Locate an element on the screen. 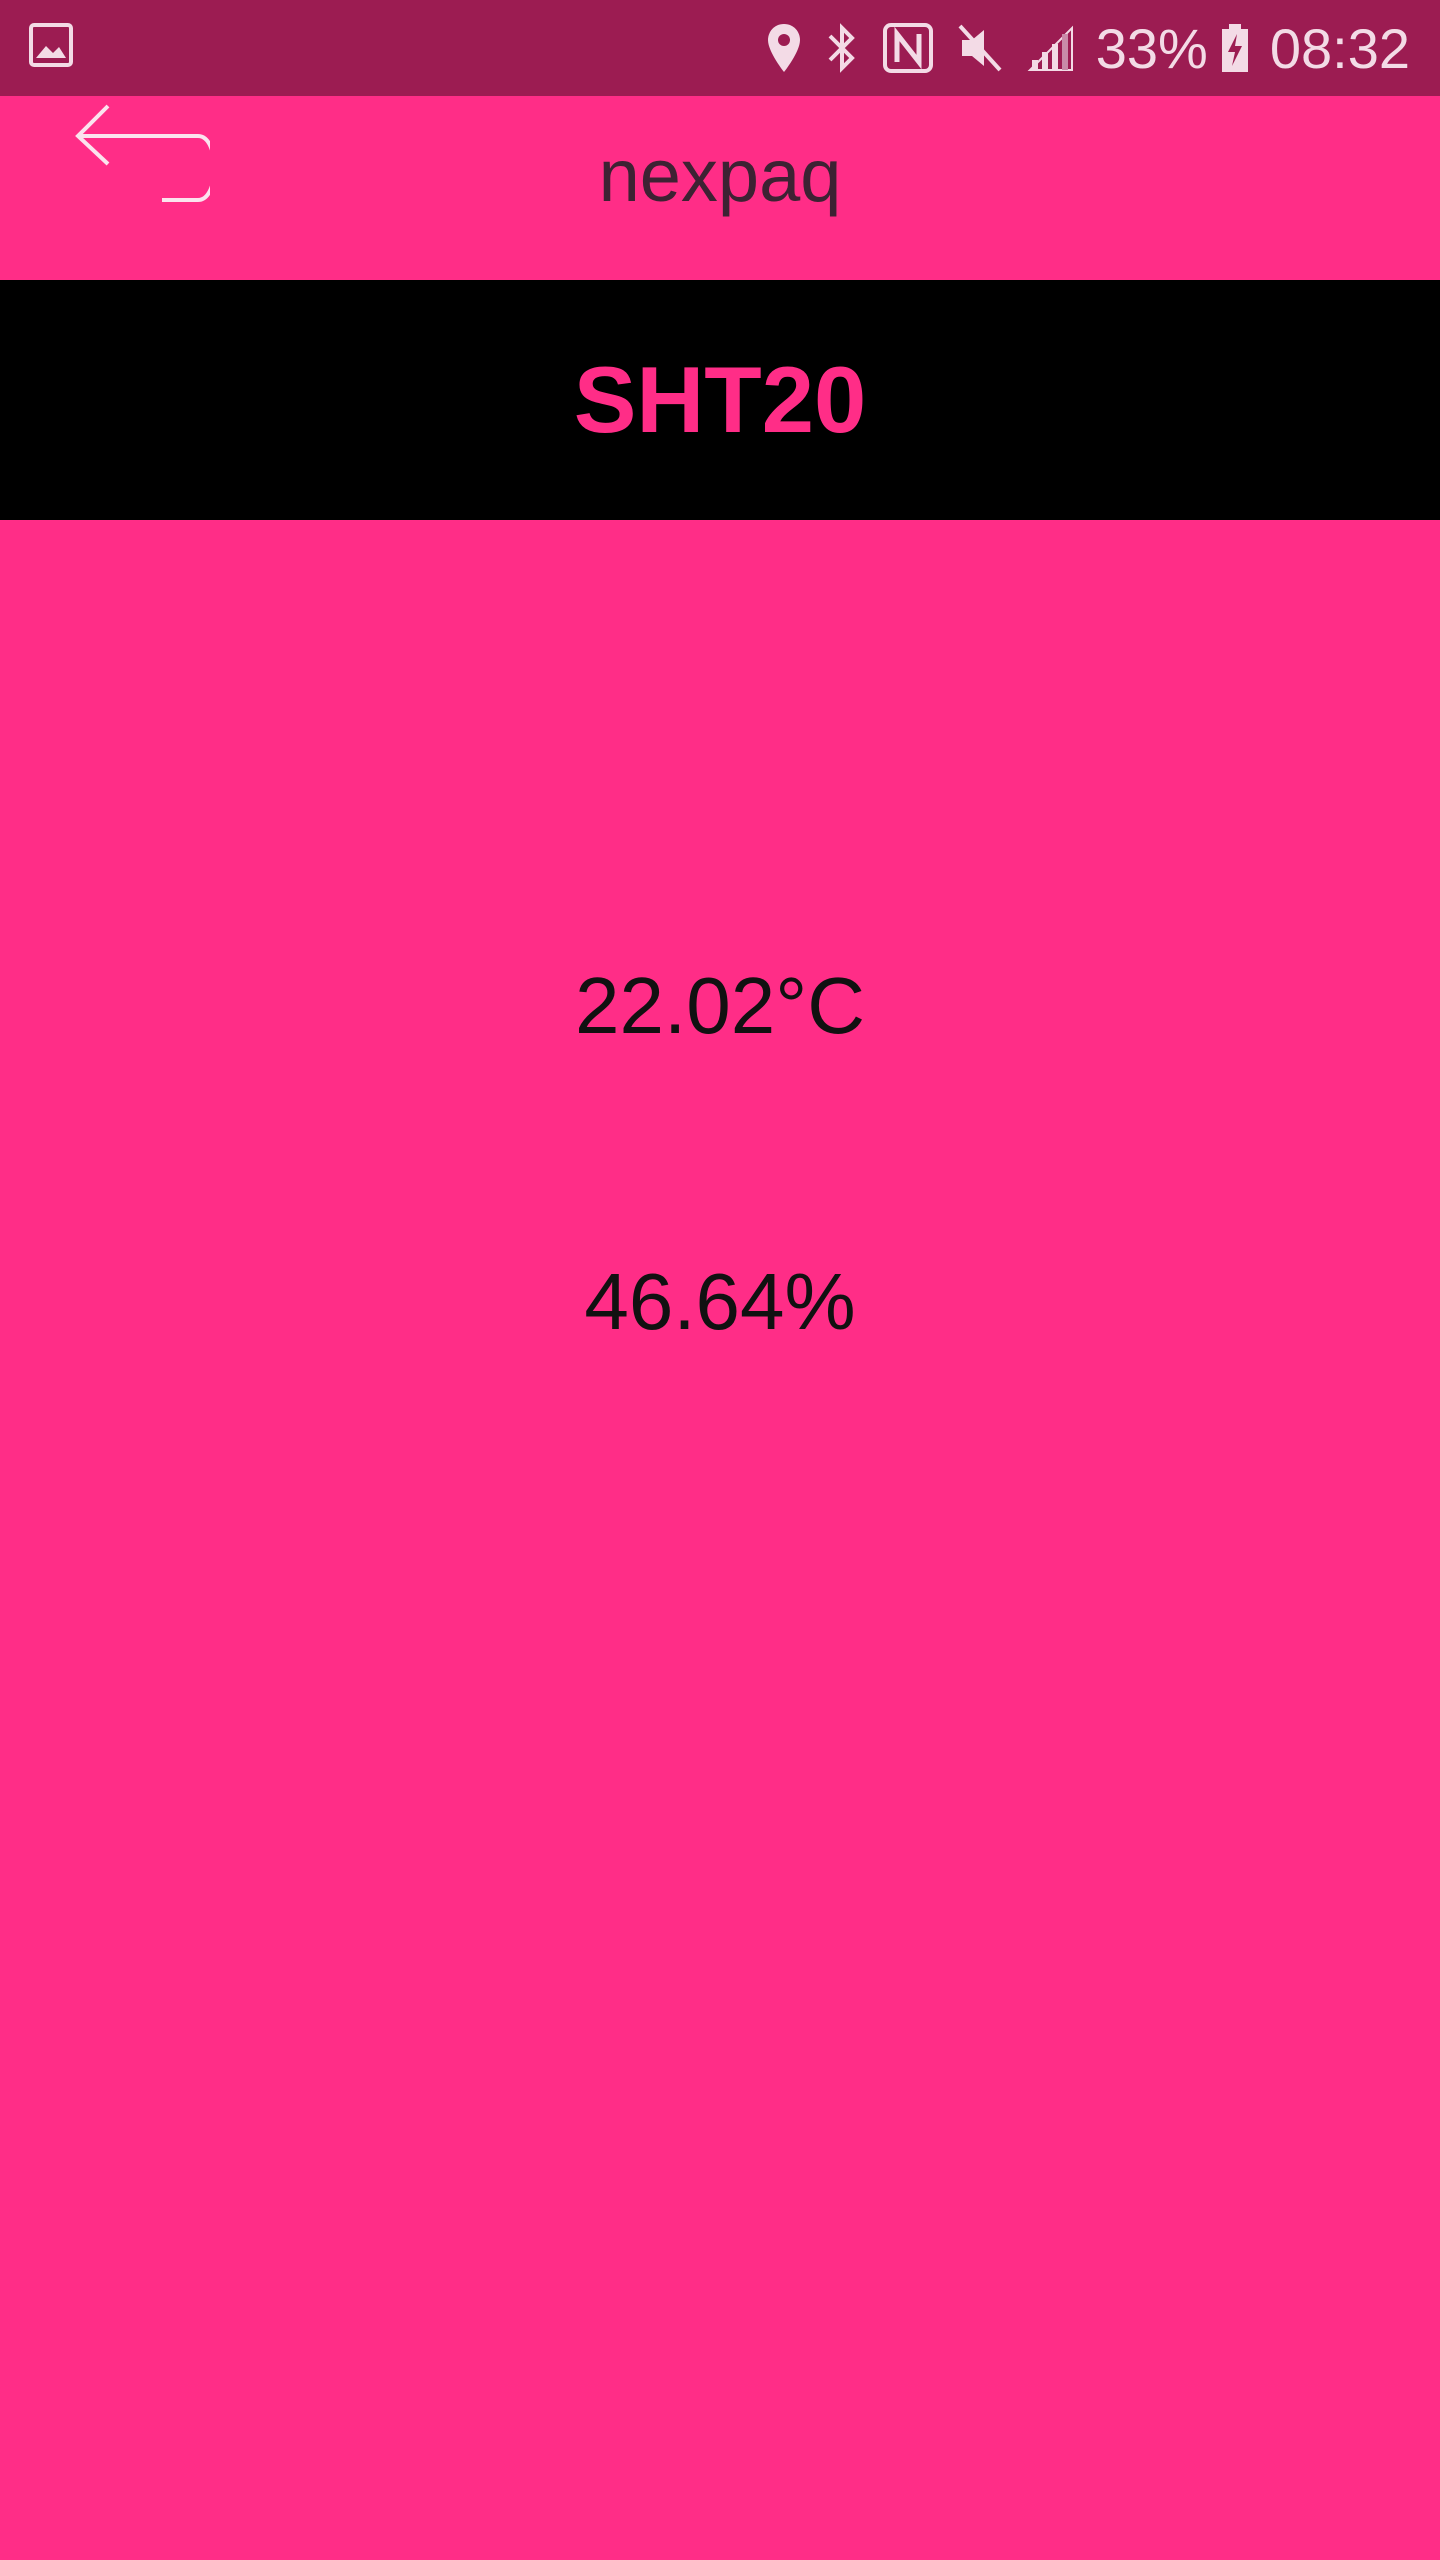 The width and height of the screenshot is (1440, 2560). bluetooth-icon is located at coordinates (842, 48).